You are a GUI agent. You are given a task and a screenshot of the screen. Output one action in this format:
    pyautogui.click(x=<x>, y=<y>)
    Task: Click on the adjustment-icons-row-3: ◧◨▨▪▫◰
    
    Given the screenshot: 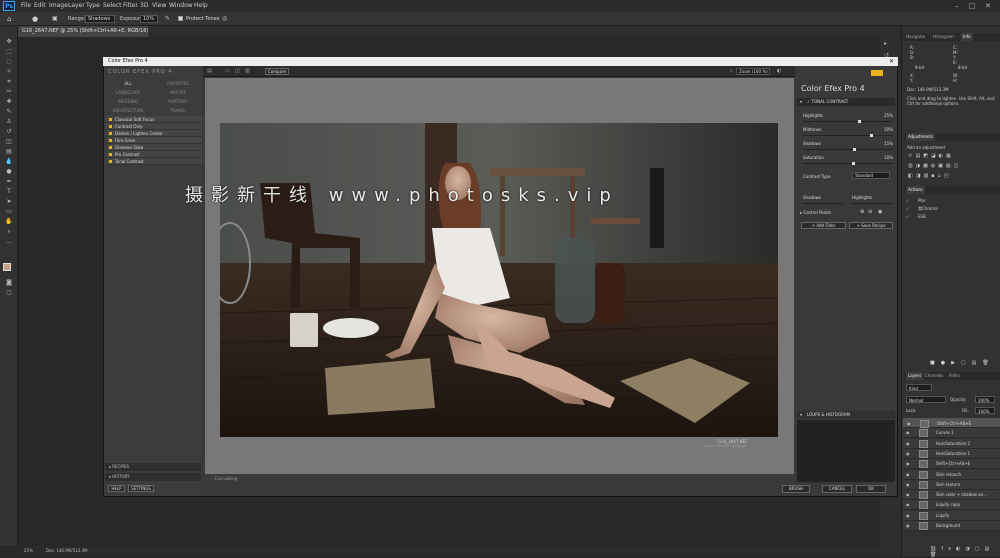 What is the action you would take?
    pyautogui.click(x=950, y=176)
    